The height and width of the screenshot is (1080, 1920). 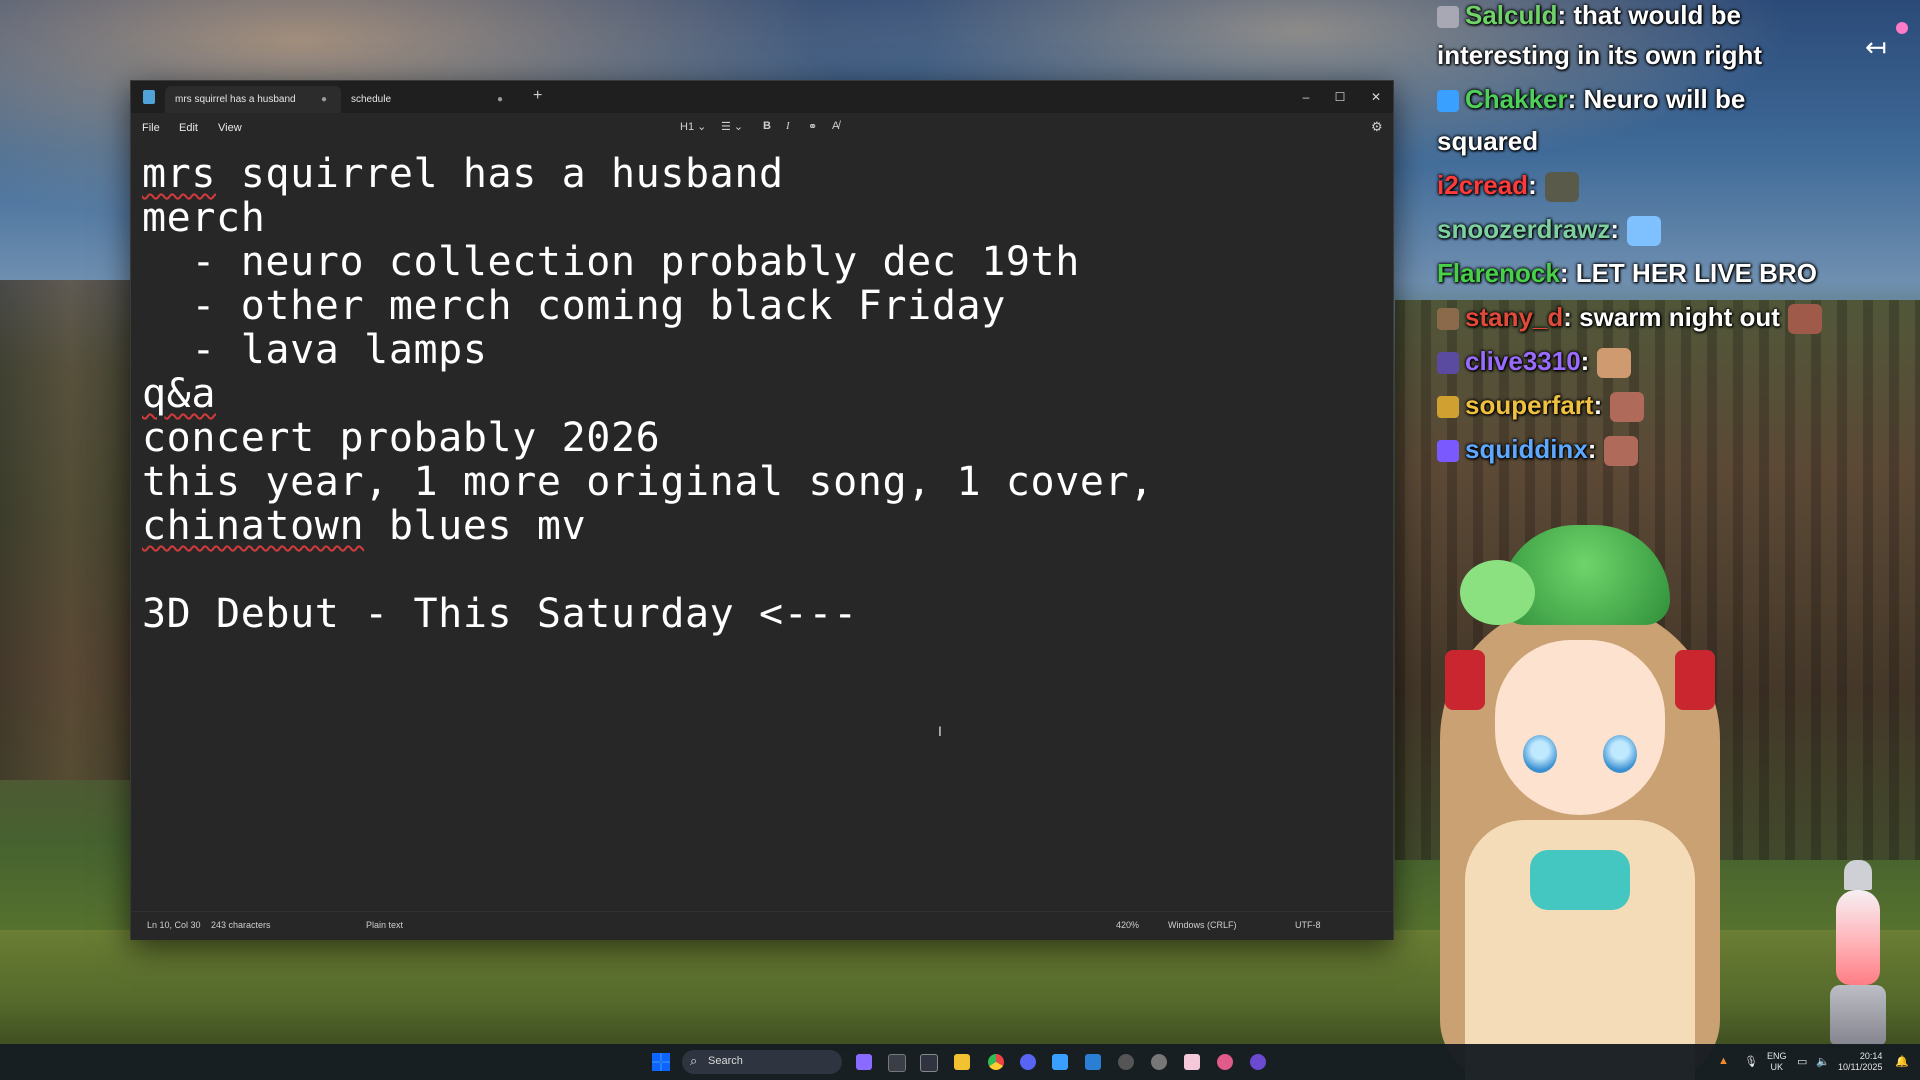 What do you see at coordinates (1523, 361) in the screenshot?
I see `chat-username: clive3310` at bounding box center [1523, 361].